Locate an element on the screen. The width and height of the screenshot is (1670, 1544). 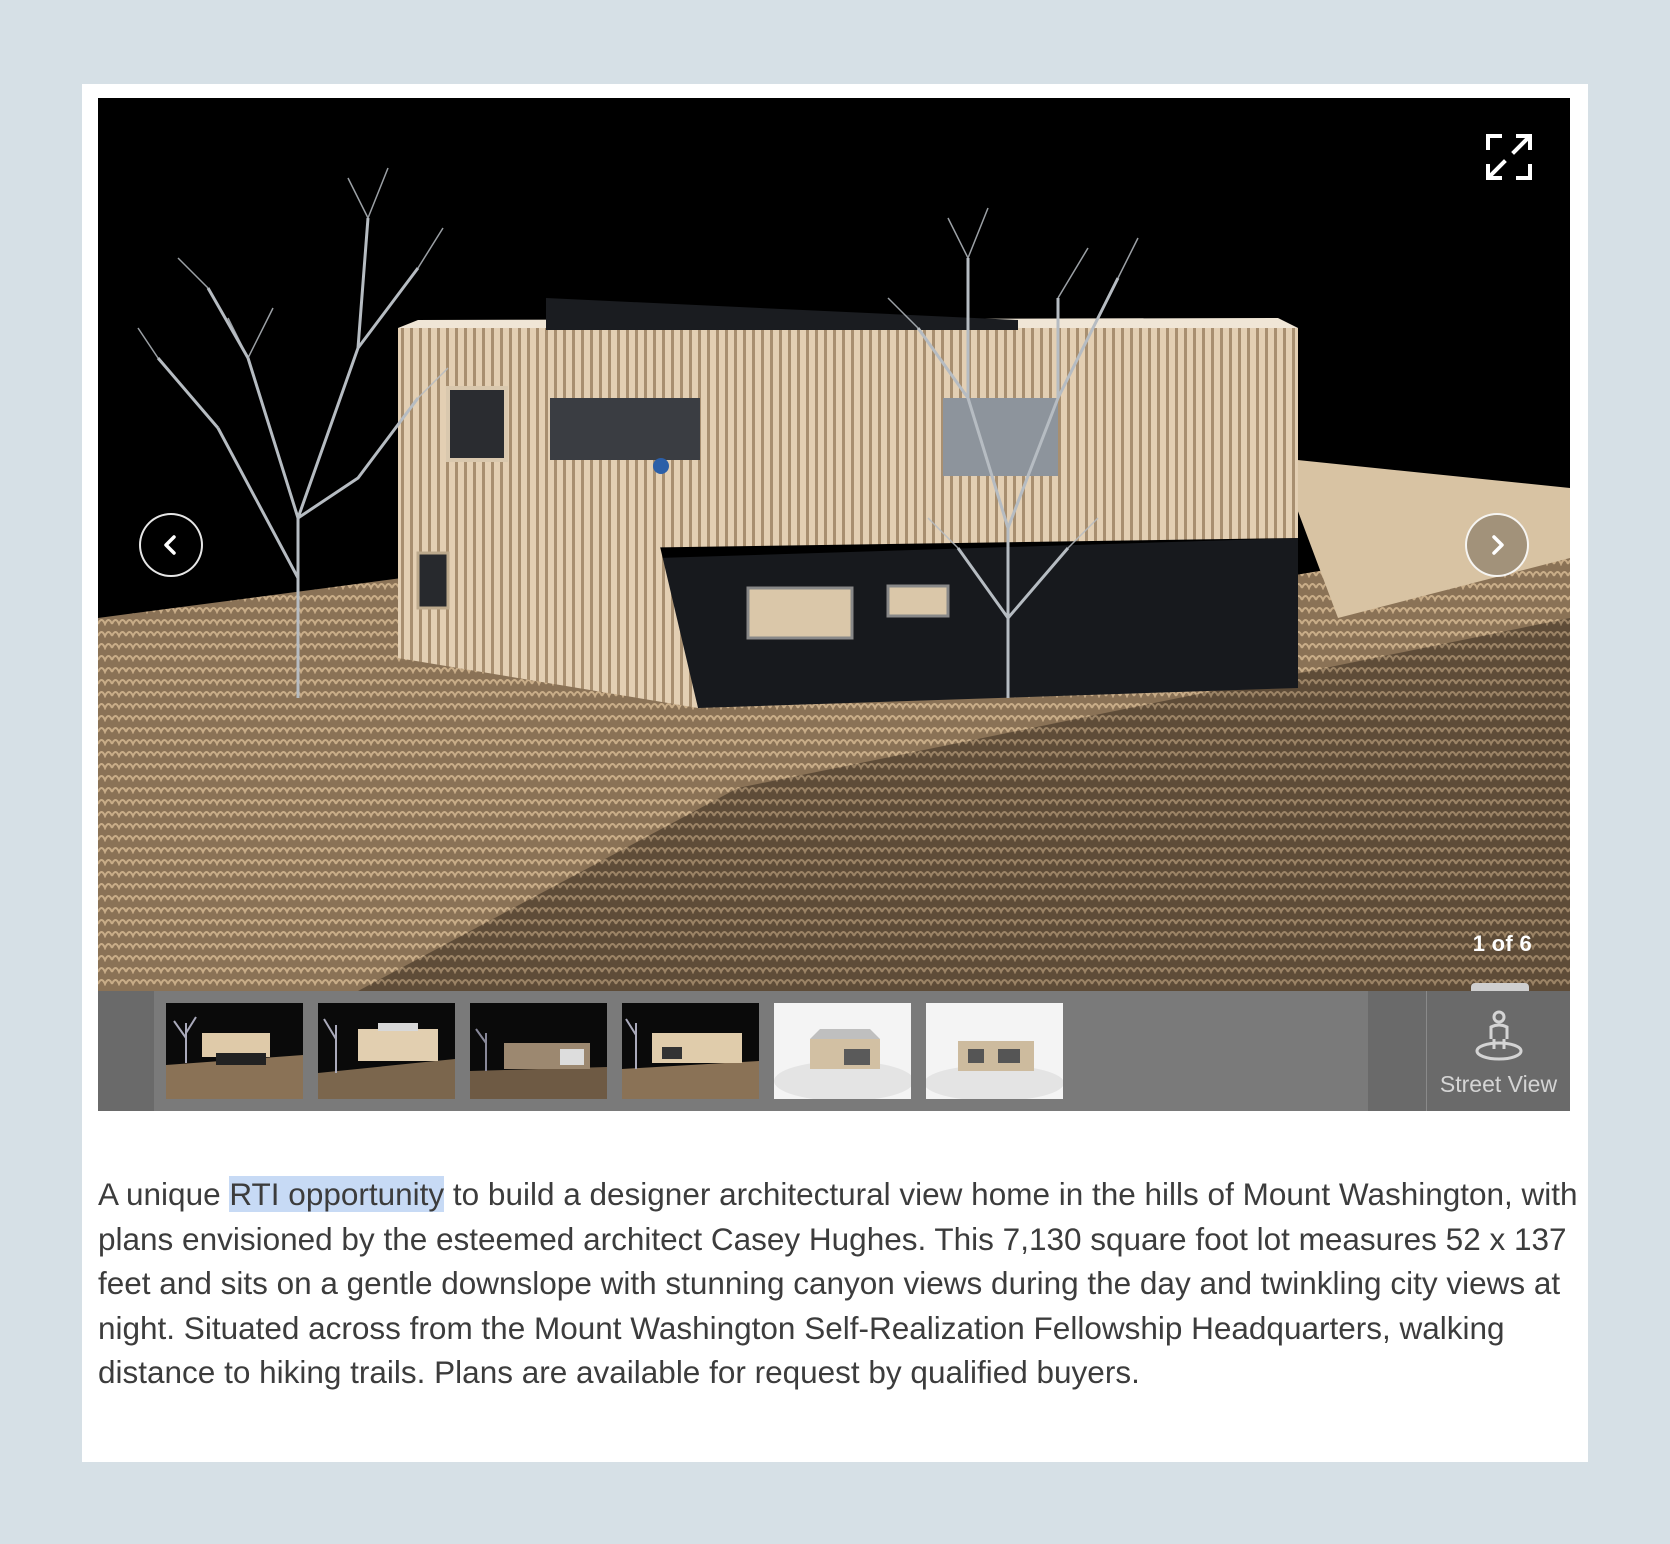
fullscreen-button is located at coordinates (1509, 157).